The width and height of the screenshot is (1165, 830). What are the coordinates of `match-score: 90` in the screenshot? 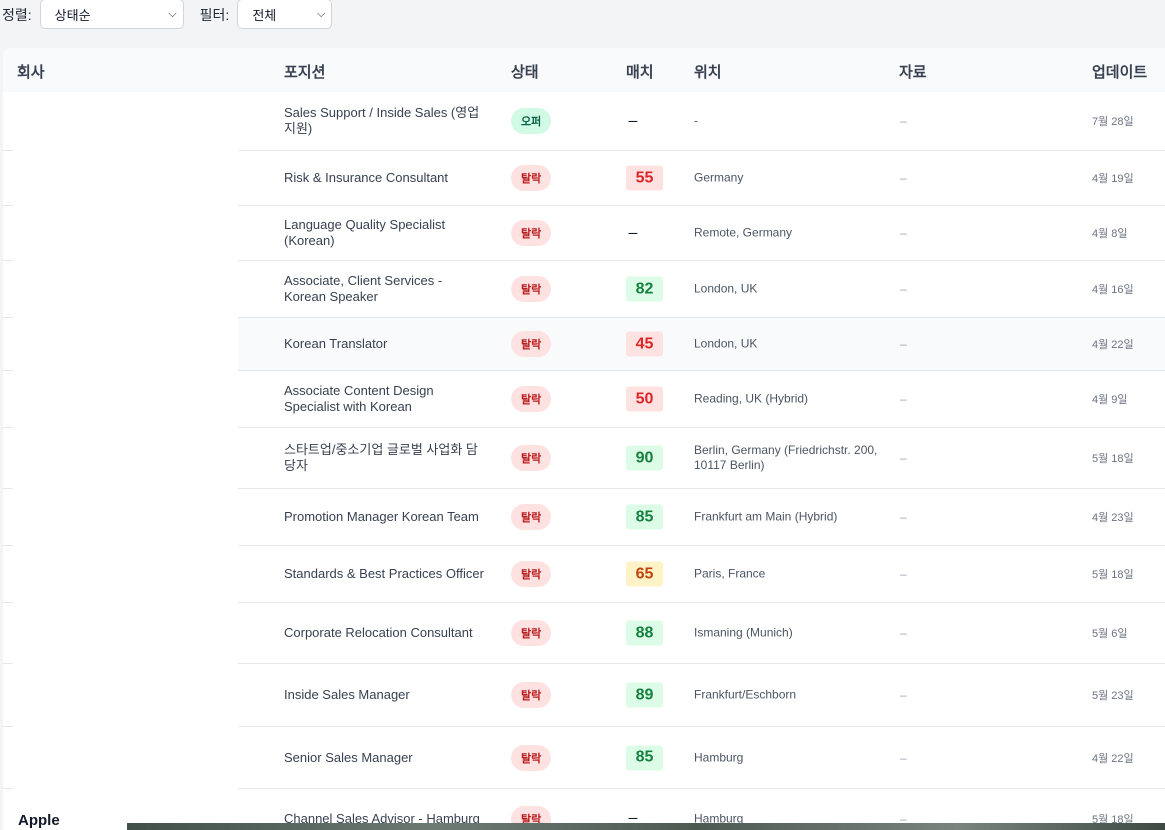 It's located at (644, 458).